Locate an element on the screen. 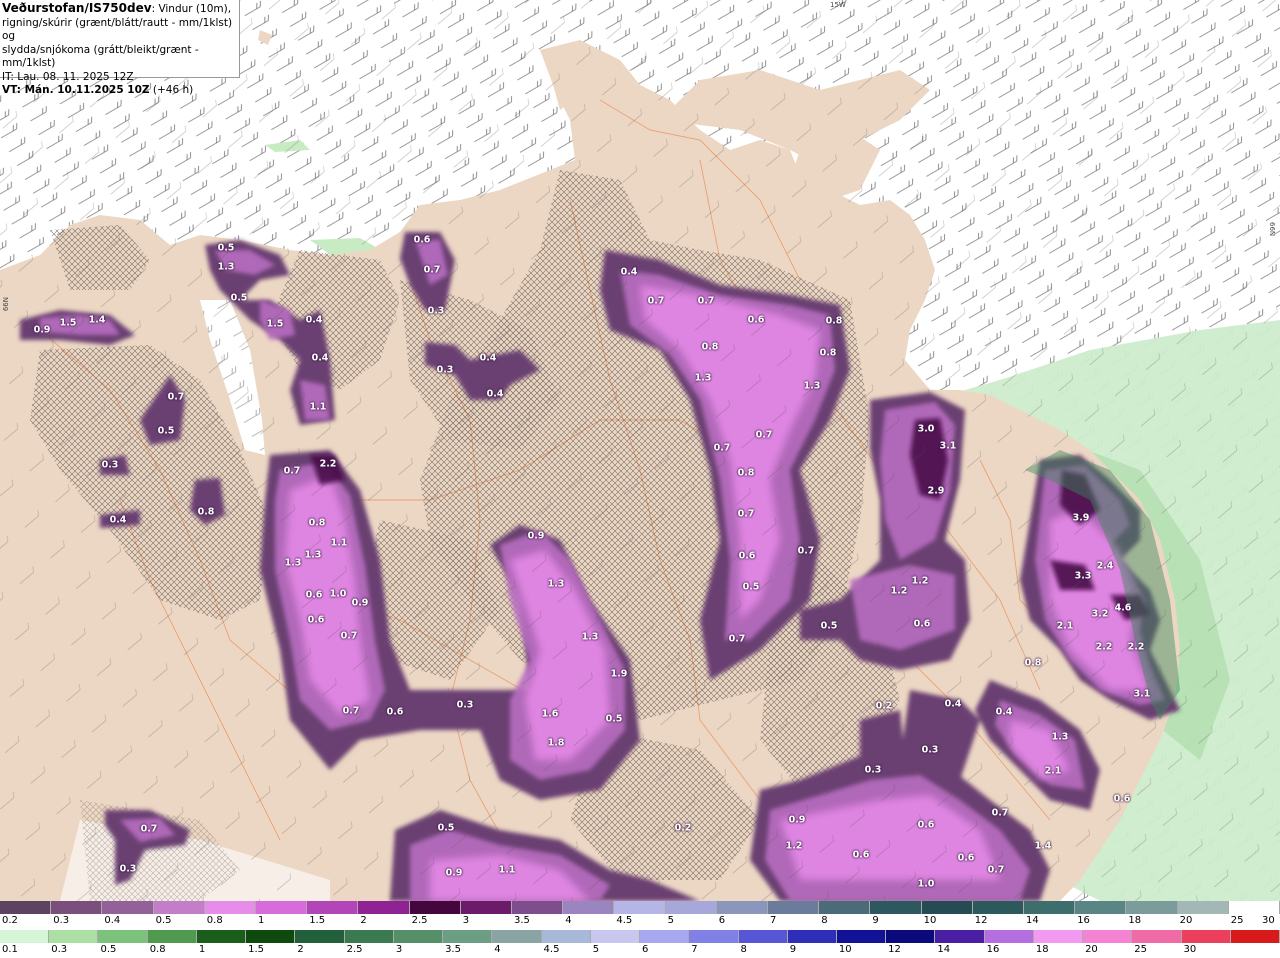 The height and width of the screenshot is (958, 1280). legend-label: 2.5 is located at coordinates (354, 949).